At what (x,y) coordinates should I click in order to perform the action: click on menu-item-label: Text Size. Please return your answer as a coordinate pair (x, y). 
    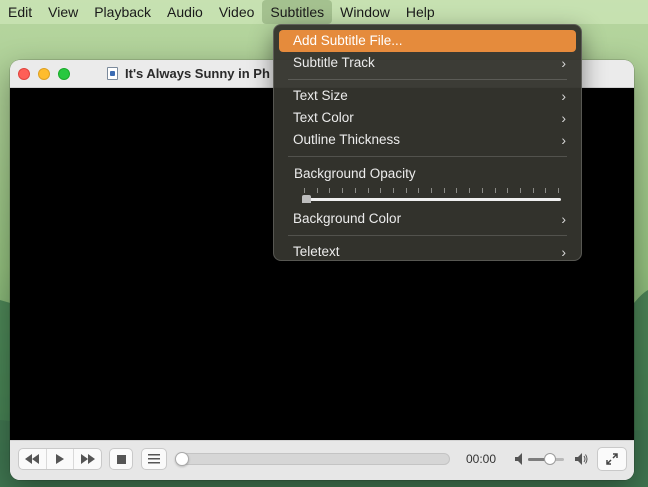
    Looking at the image, I should click on (320, 95).